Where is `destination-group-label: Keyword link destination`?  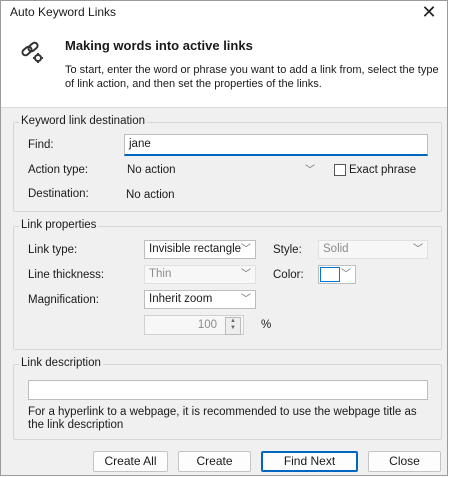 destination-group-label: Keyword link destination is located at coordinates (83, 121).